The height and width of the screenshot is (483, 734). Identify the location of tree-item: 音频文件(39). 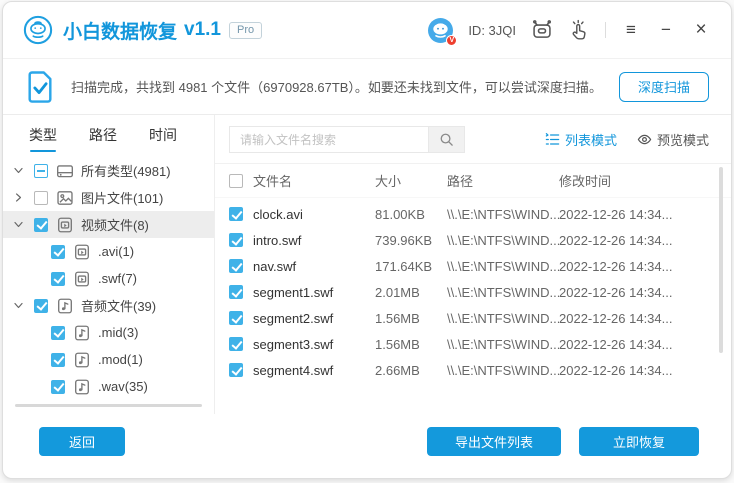
(108, 305).